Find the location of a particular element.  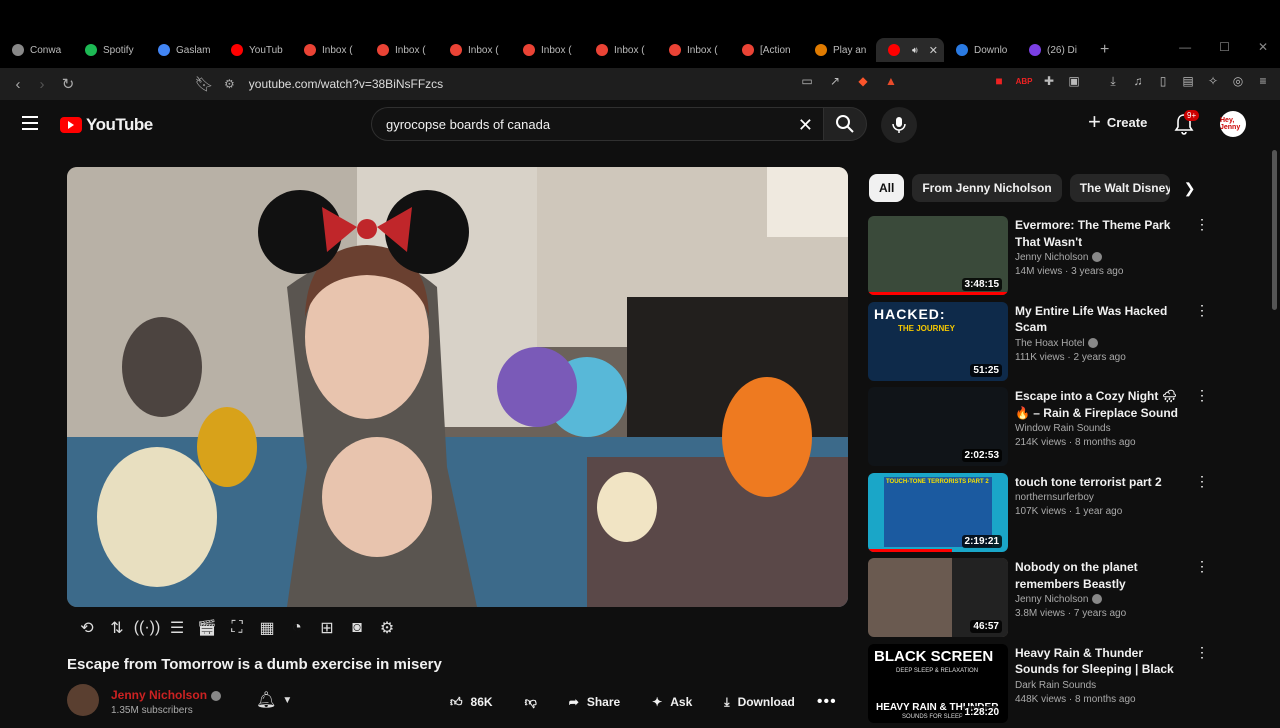

browser-tab: Gaslam is located at coordinates (182, 50).